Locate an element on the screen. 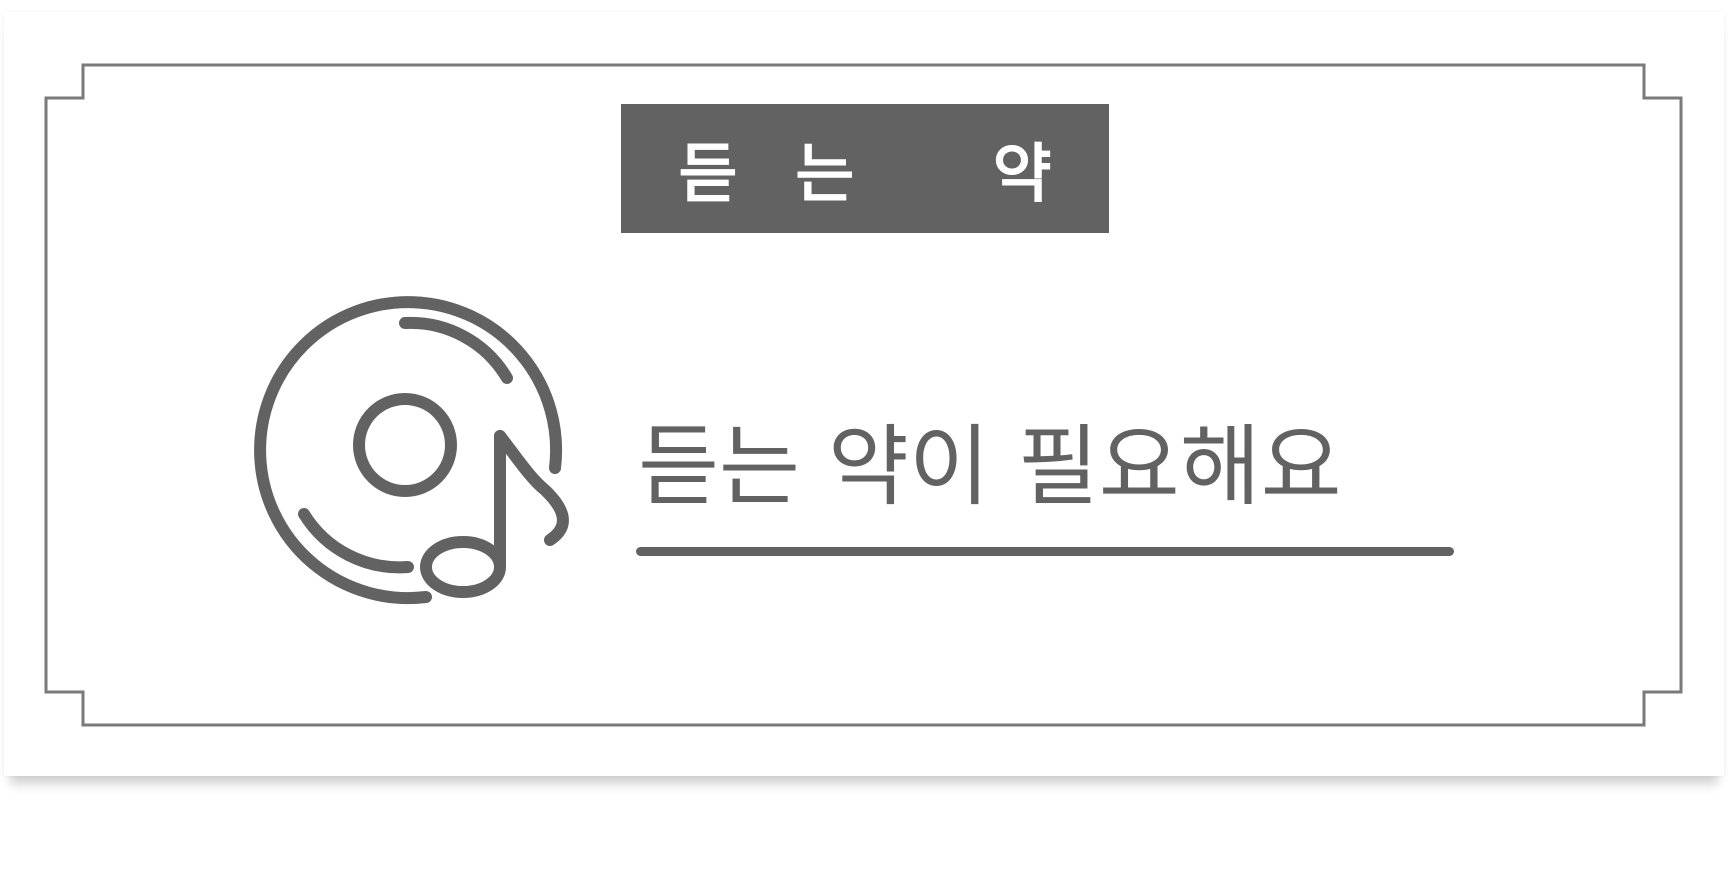 The image size is (1728, 880). message-underline is located at coordinates (1045, 551).